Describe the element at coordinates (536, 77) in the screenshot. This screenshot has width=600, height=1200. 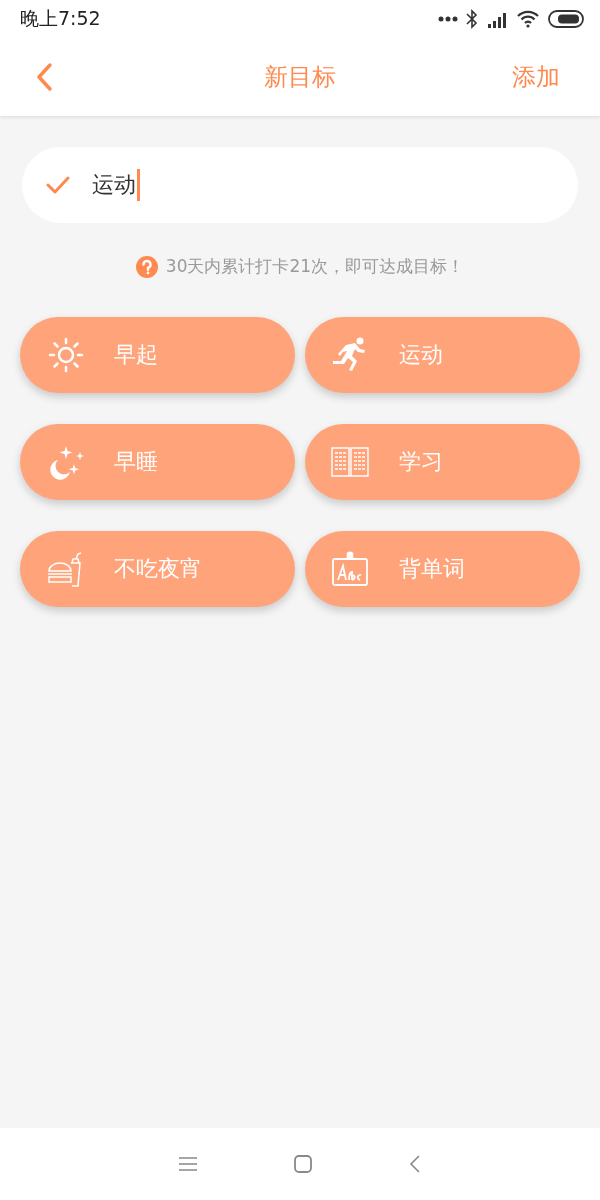
I see `add-button: 添加` at that location.